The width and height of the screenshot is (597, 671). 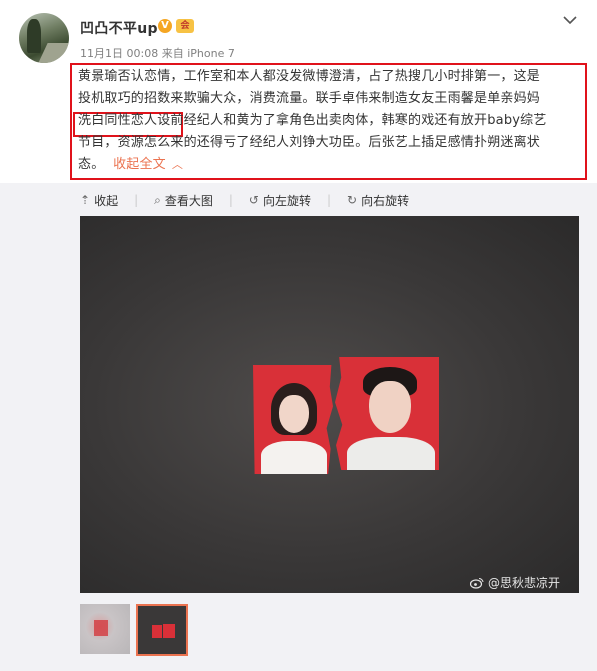 I want to click on collapse-button: ⇡ 收起 |, so click(x=109, y=200).